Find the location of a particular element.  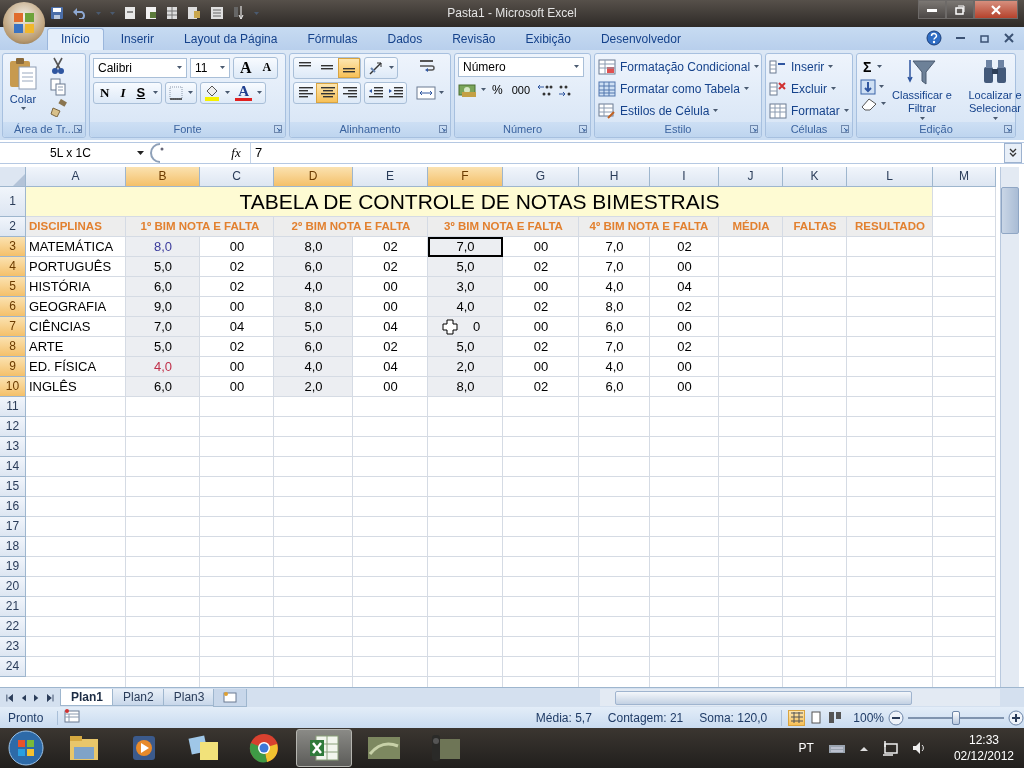

row-header: 18 is located at coordinates (13, 546).